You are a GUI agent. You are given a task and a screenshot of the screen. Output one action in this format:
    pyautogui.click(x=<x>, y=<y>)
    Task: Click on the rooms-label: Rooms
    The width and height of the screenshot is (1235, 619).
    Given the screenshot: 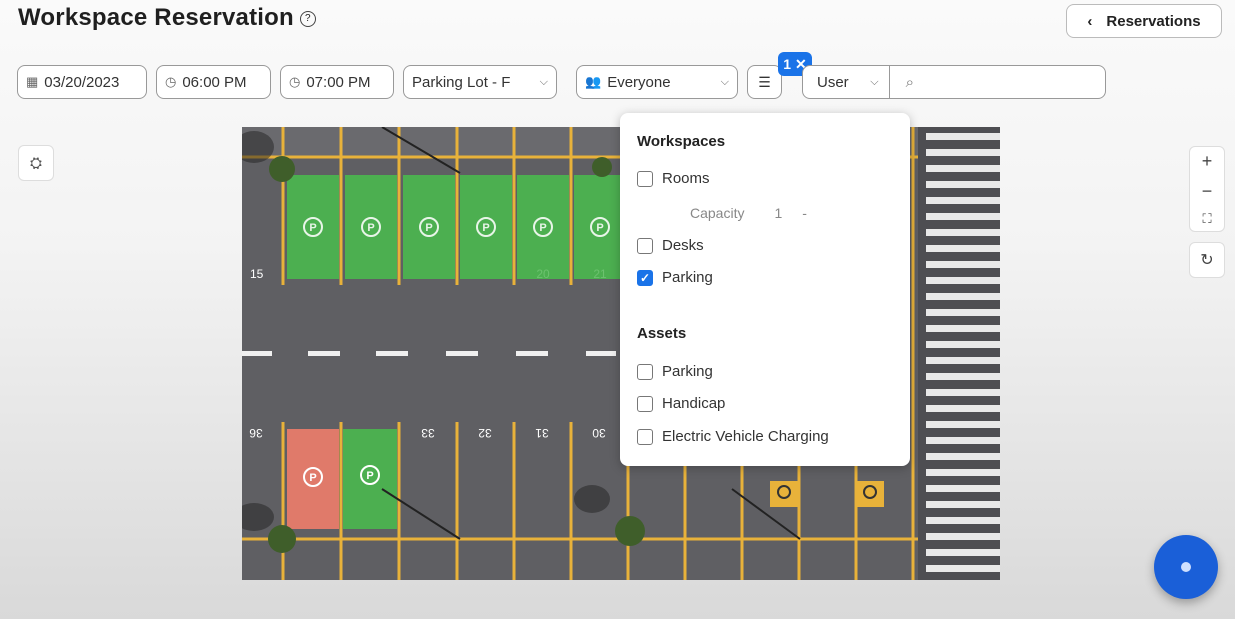 What is the action you would take?
    pyautogui.click(x=686, y=178)
    